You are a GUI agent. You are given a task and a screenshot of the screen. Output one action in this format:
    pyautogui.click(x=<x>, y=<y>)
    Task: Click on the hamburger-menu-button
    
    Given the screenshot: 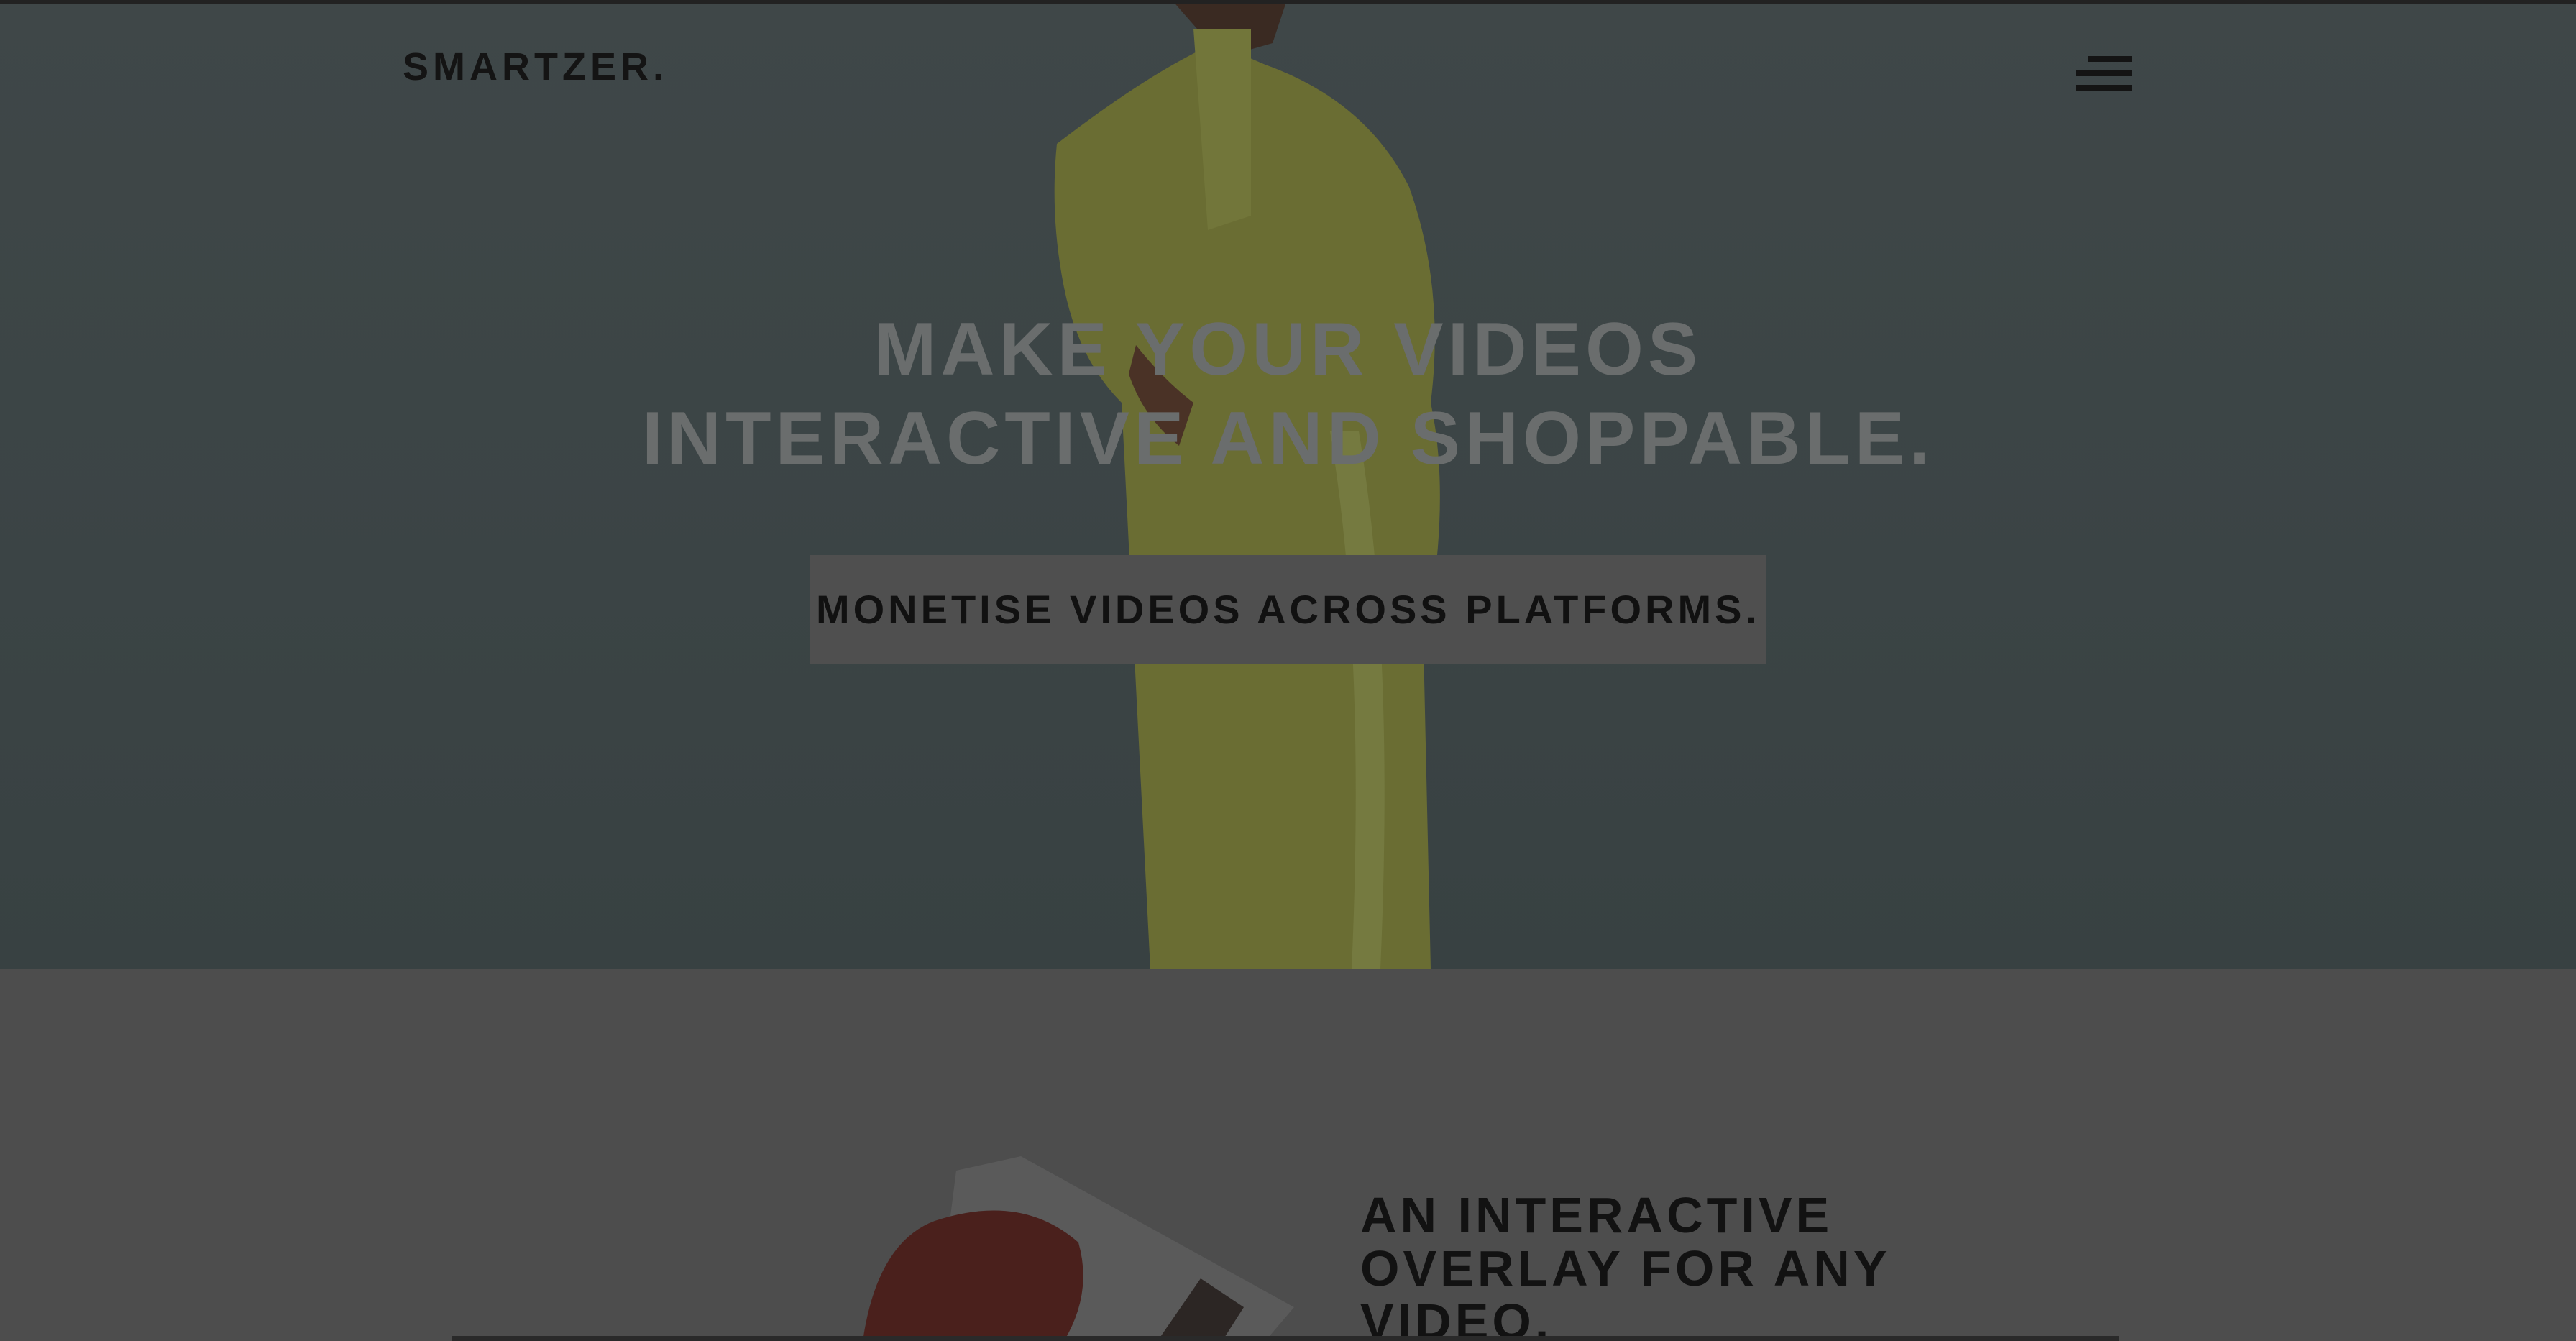 What is the action you would take?
    pyautogui.click(x=2104, y=74)
    